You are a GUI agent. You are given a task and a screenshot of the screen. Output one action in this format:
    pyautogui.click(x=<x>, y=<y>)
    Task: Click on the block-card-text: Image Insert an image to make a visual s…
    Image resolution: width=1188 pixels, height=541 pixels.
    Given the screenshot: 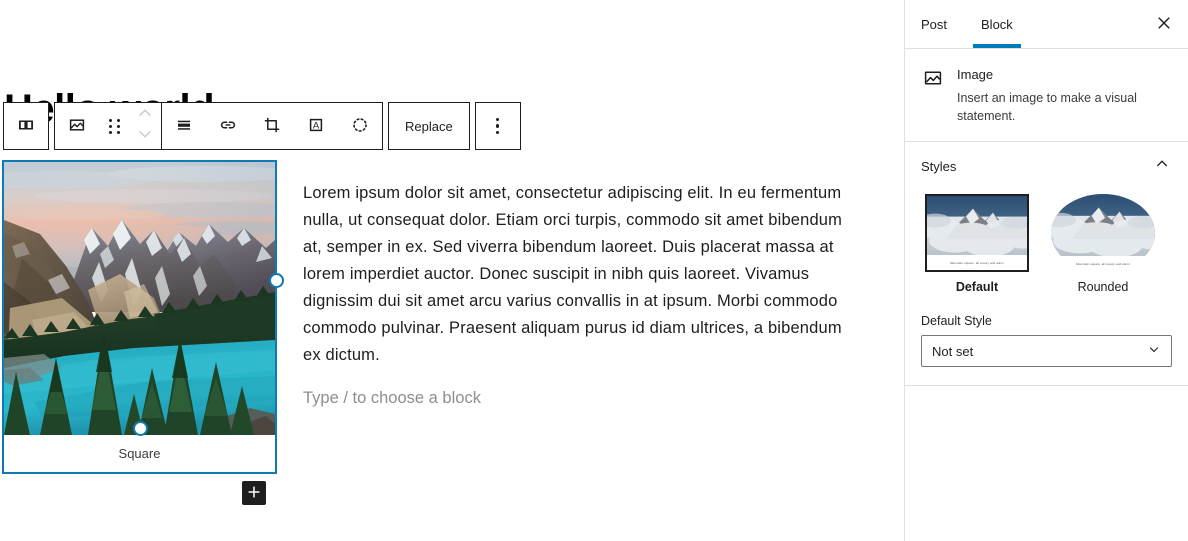 What is the action you would take?
    pyautogui.click(x=1057, y=95)
    